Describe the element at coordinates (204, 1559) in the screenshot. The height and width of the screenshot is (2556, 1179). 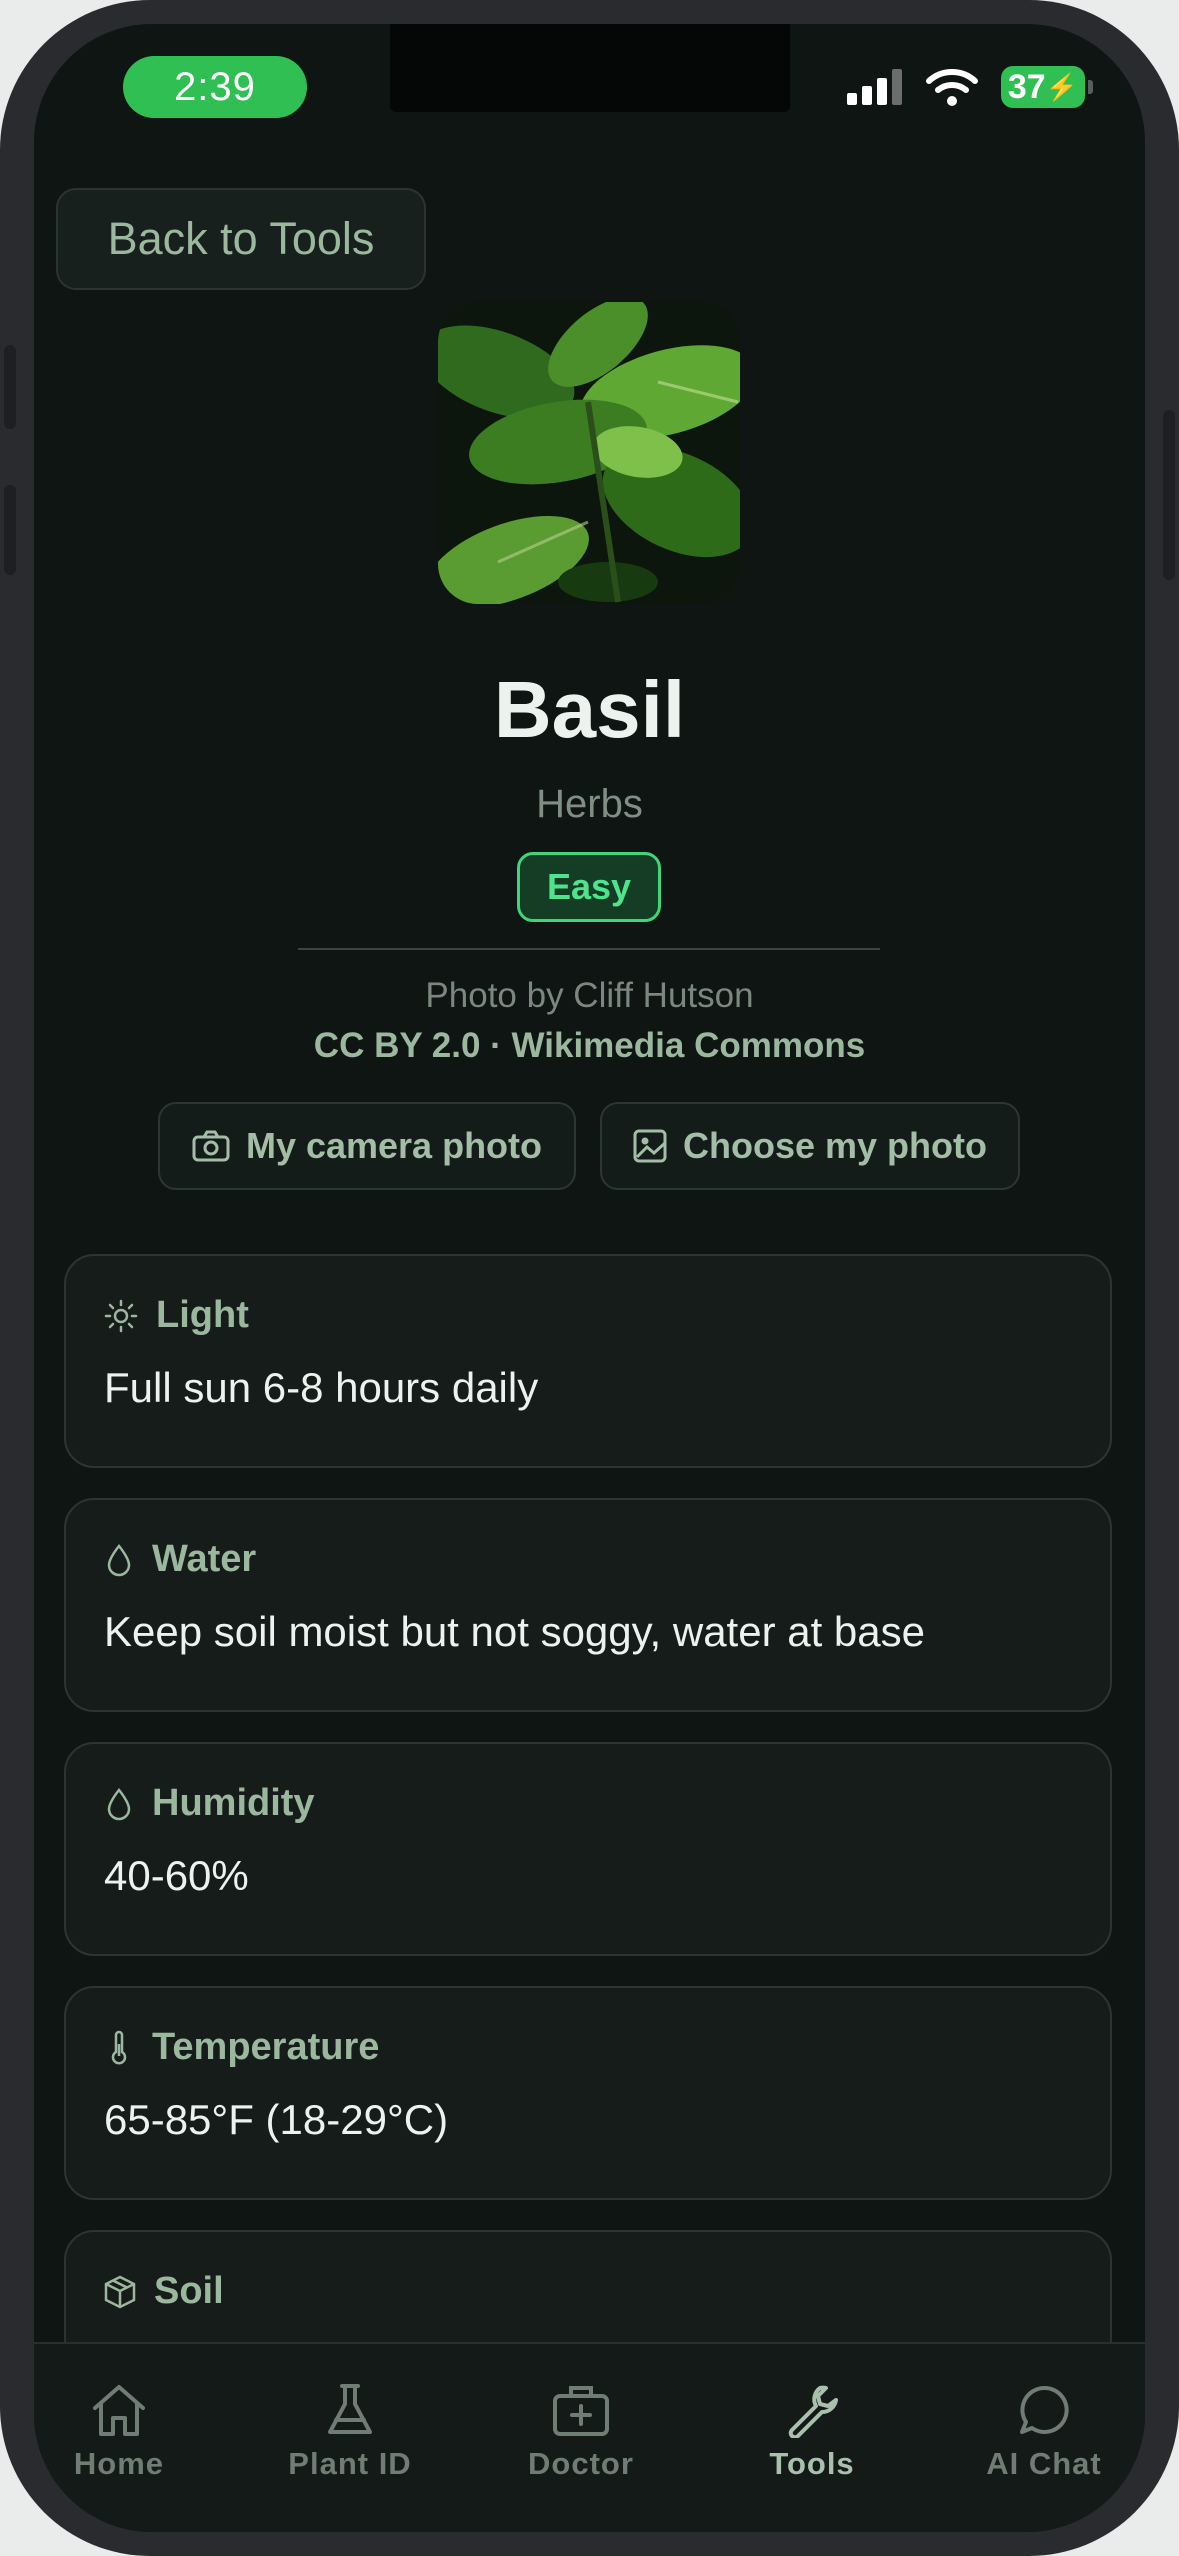
I see `water-label: Water` at that location.